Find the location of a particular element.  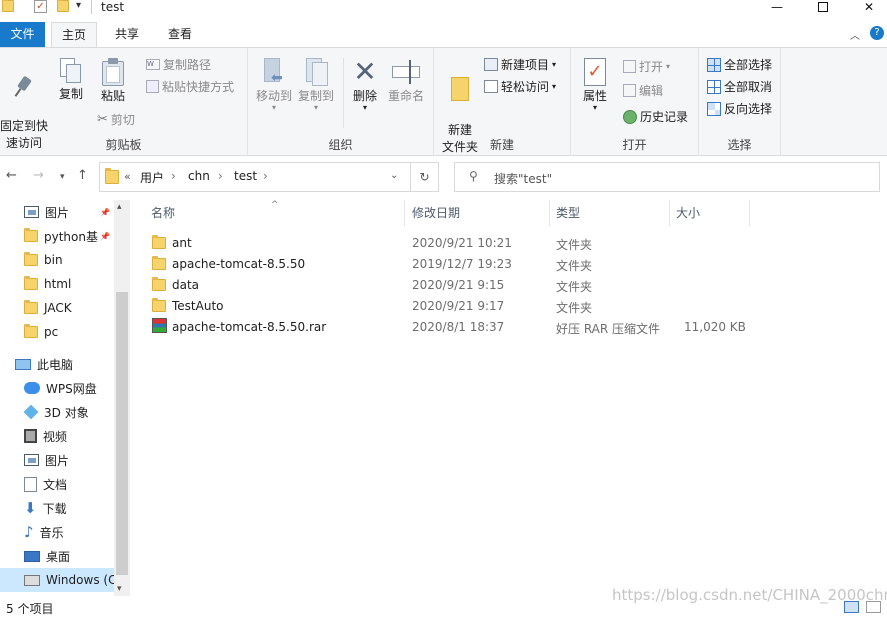

breadcrumb-chn: chn is located at coordinates (199, 176).